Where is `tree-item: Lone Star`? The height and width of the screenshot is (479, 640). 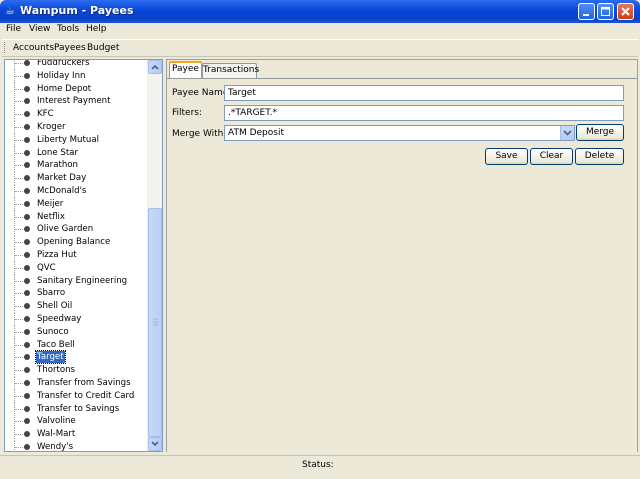 tree-item: Lone Star is located at coordinates (77, 153).